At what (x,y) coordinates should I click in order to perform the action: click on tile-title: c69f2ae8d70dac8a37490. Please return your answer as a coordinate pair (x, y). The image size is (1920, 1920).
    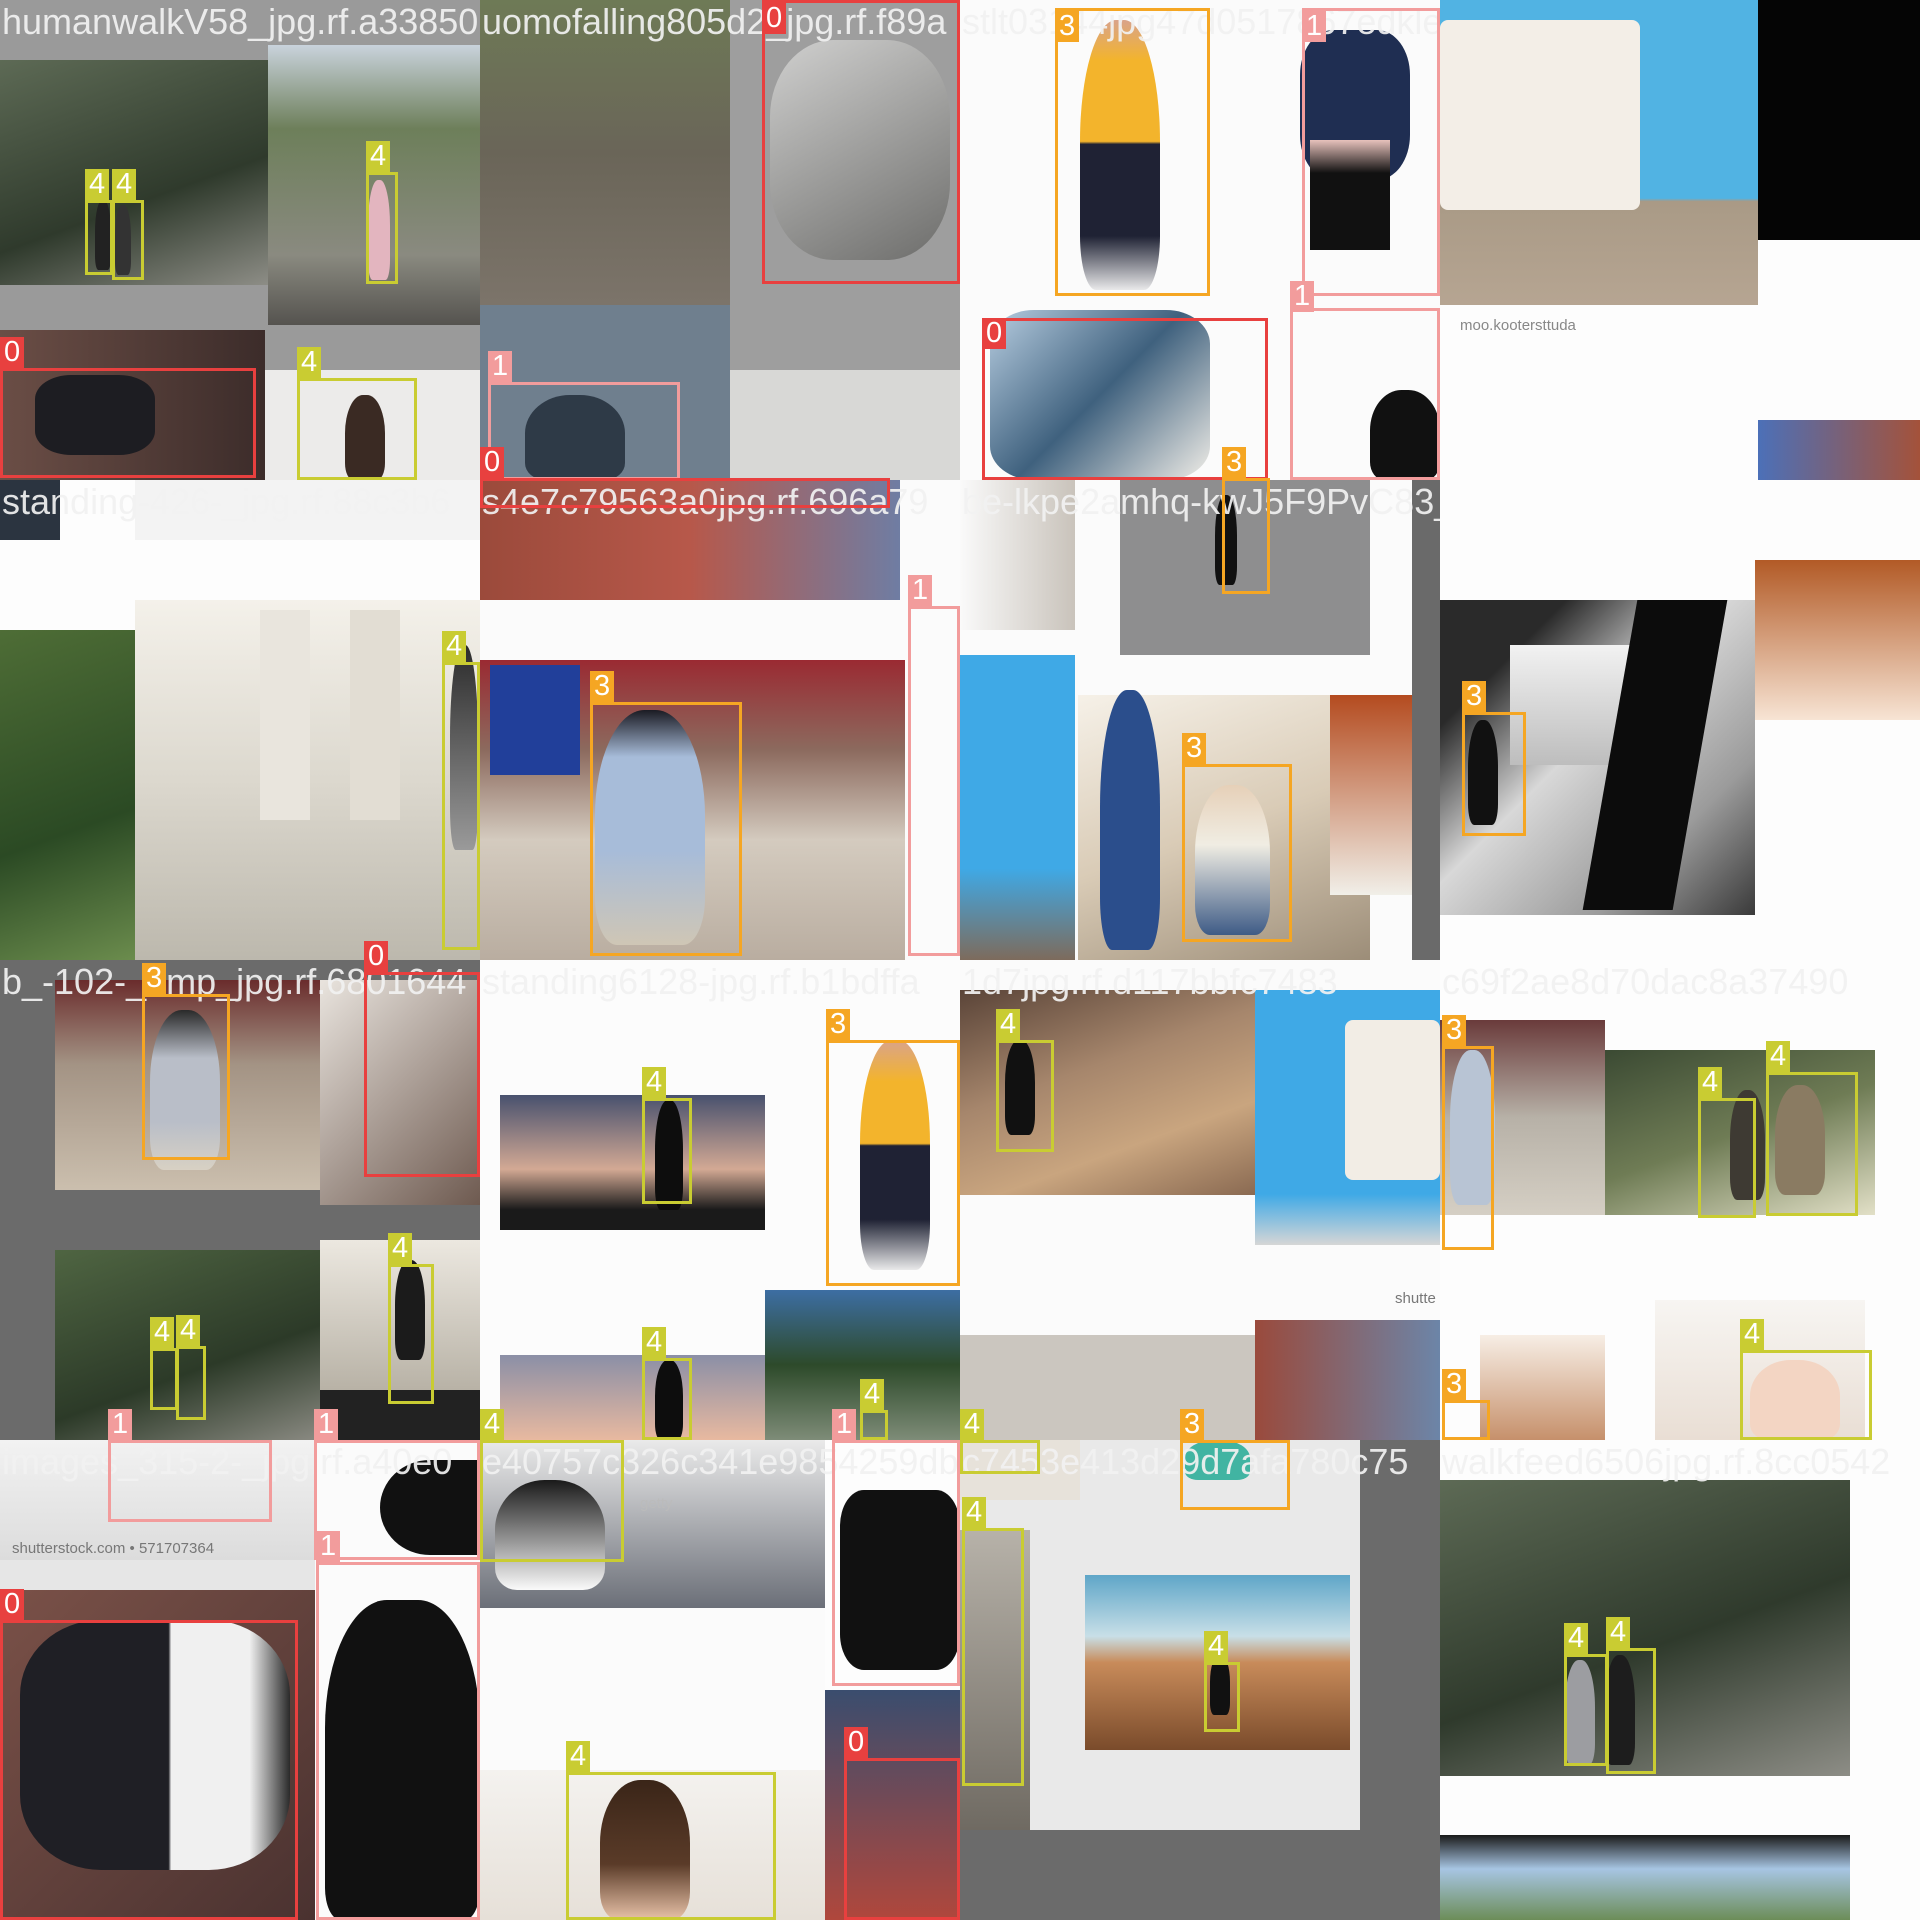
    Looking at the image, I should click on (1645, 981).